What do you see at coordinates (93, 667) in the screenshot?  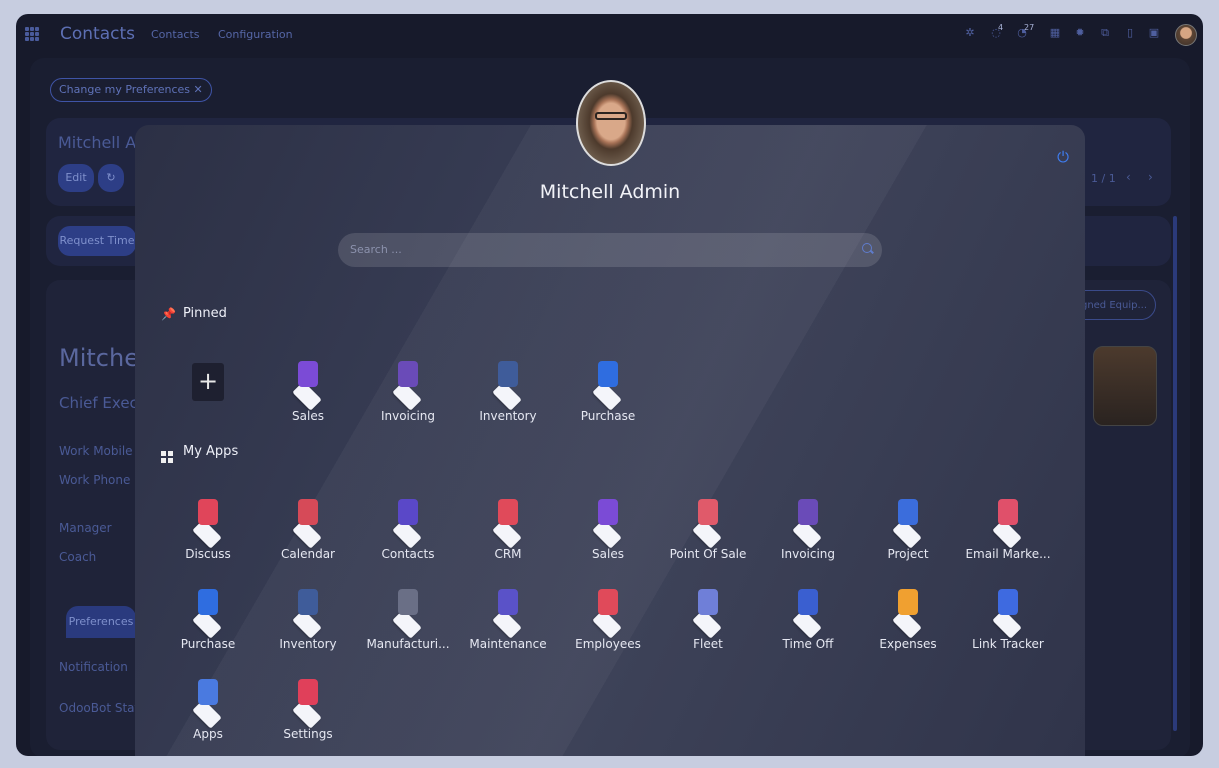 I see `field-notification: Notification` at bounding box center [93, 667].